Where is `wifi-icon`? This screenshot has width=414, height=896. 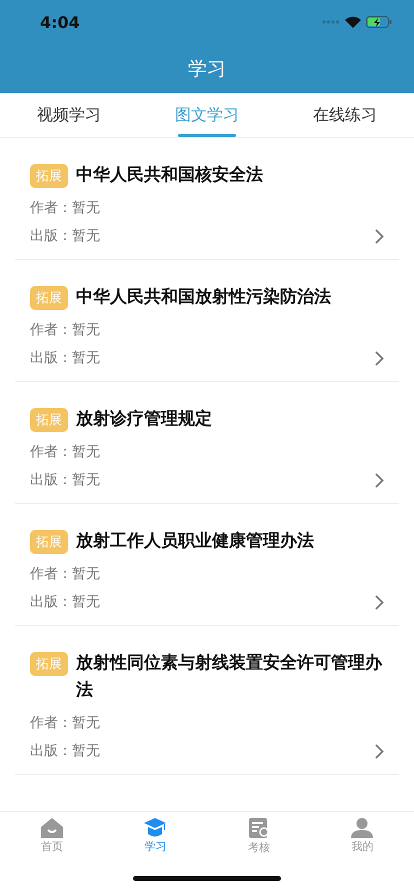 wifi-icon is located at coordinates (353, 22).